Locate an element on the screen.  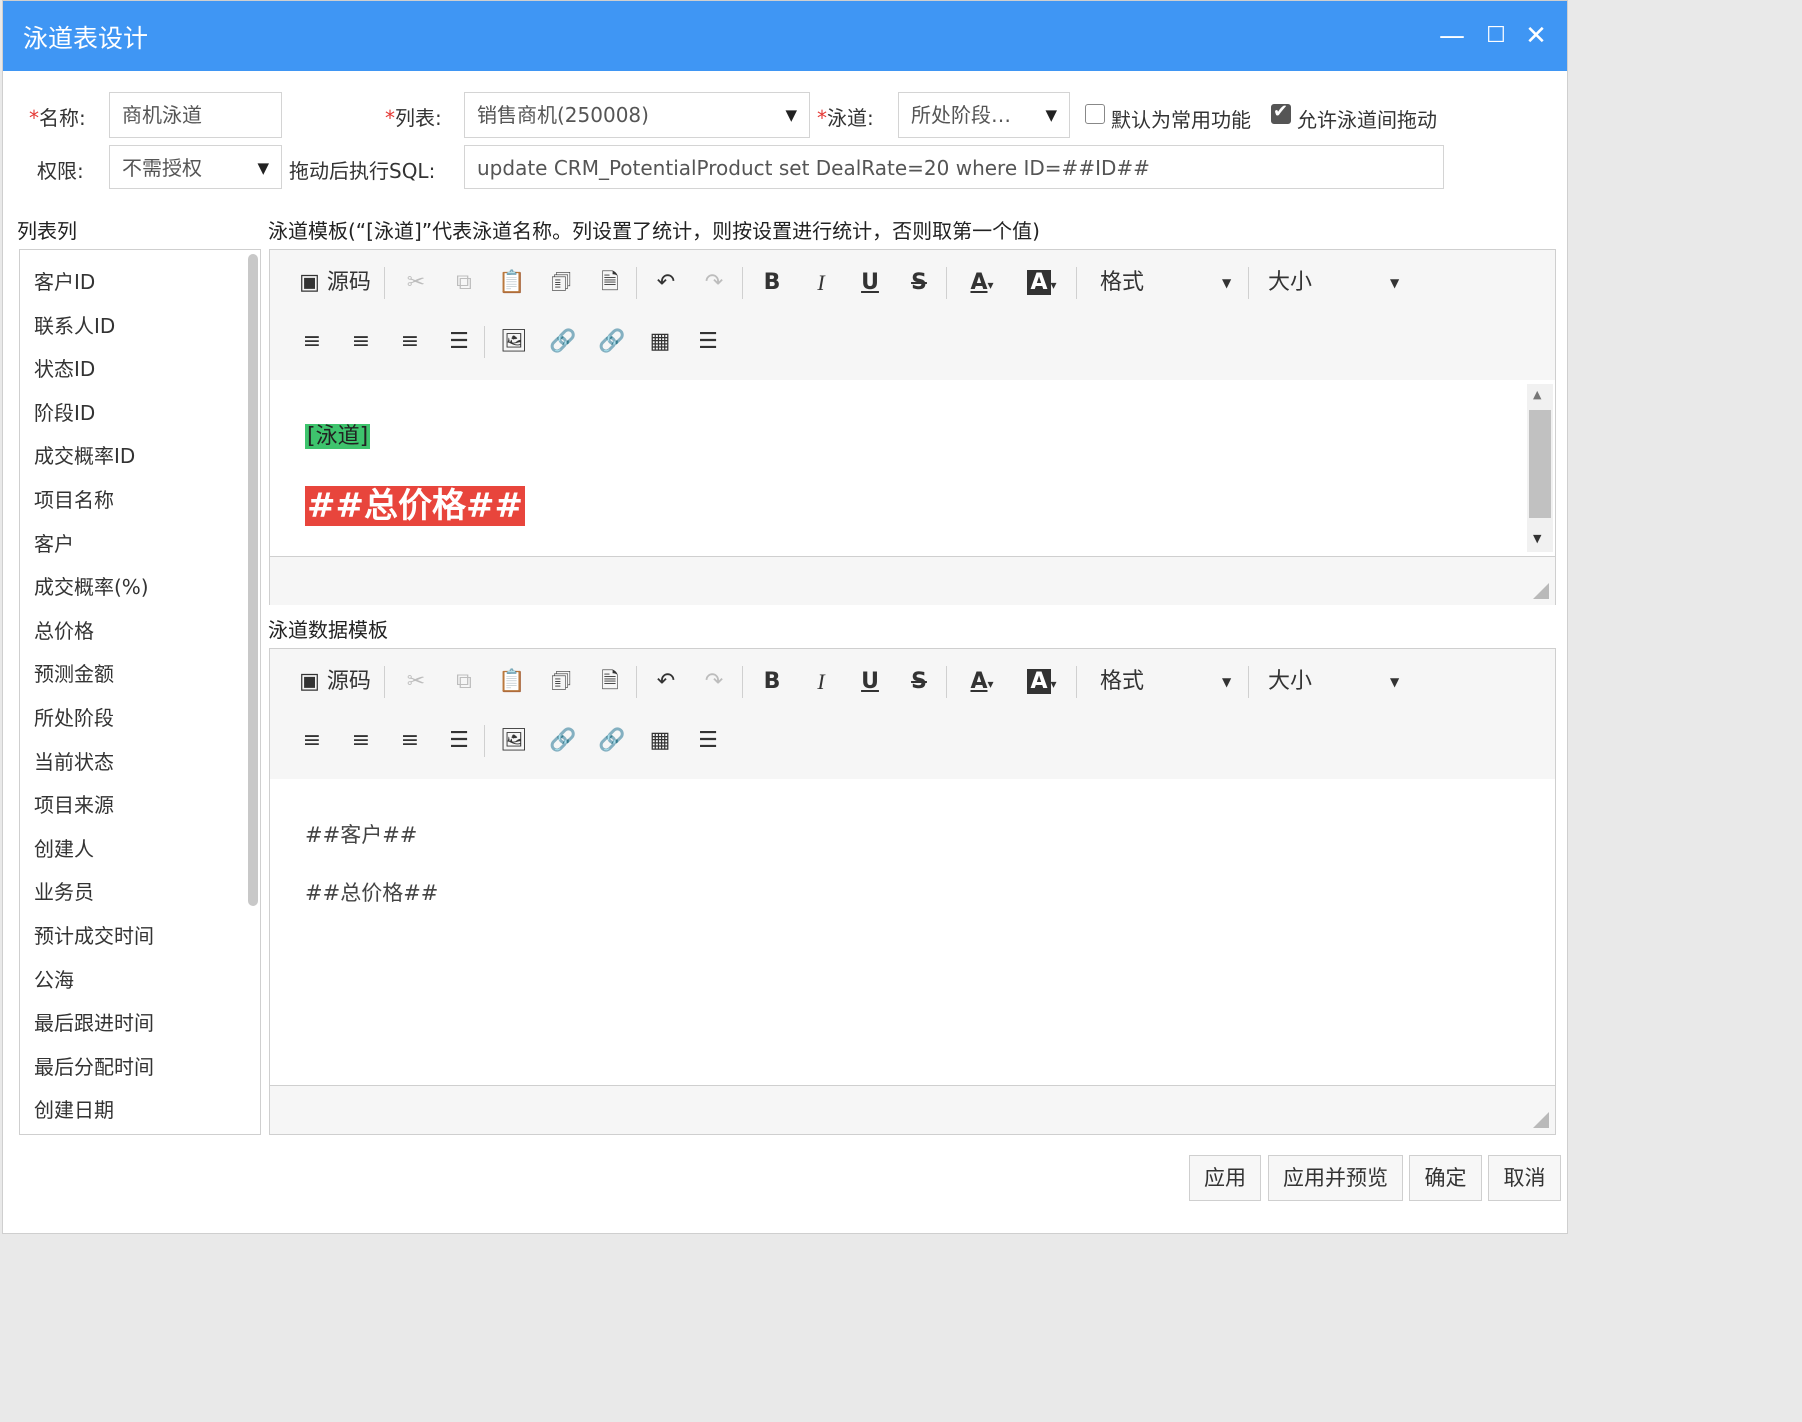
list-item: 业务员 is located at coordinates (64, 890).